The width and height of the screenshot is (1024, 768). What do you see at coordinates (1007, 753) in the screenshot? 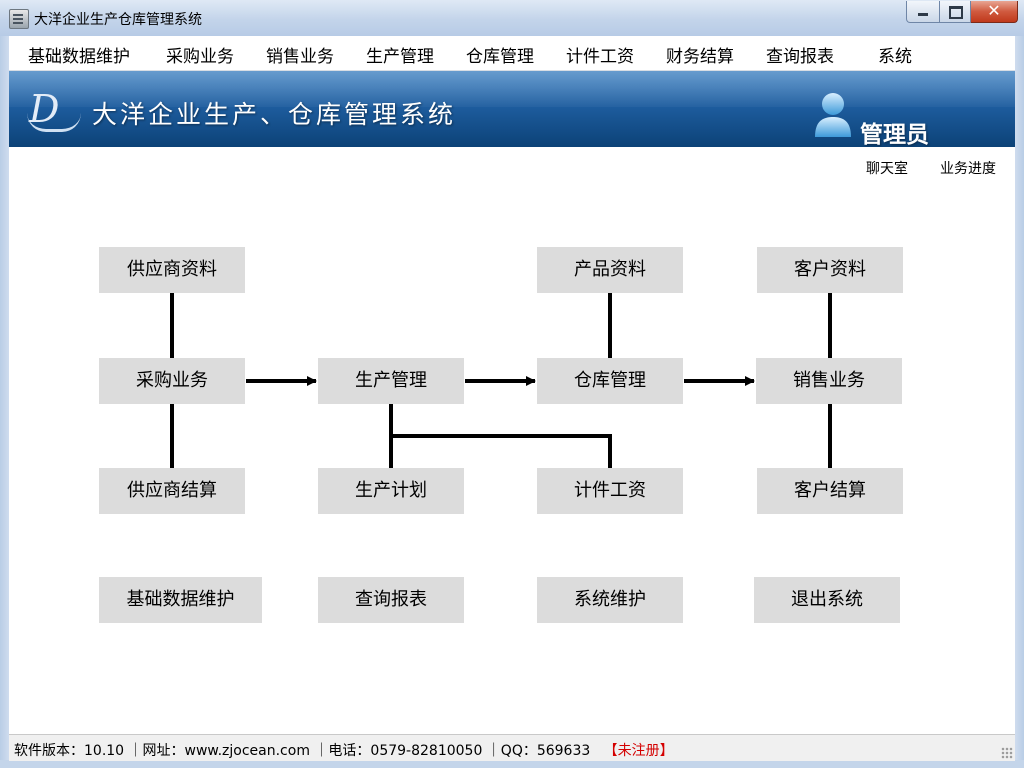
I see `resize-grip-icon` at bounding box center [1007, 753].